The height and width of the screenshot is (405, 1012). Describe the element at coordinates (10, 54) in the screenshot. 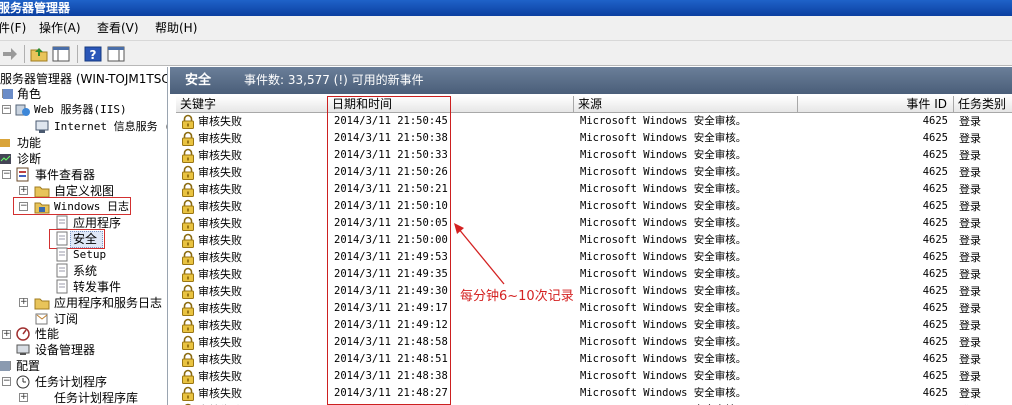

I see `forward-arrow-icon` at that location.